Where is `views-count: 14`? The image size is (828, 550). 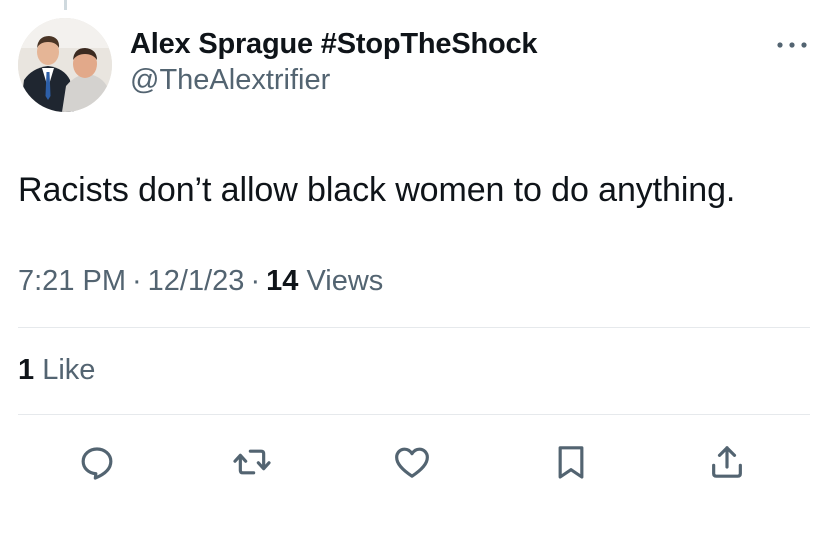
views-count: 14 is located at coordinates (282, 281).